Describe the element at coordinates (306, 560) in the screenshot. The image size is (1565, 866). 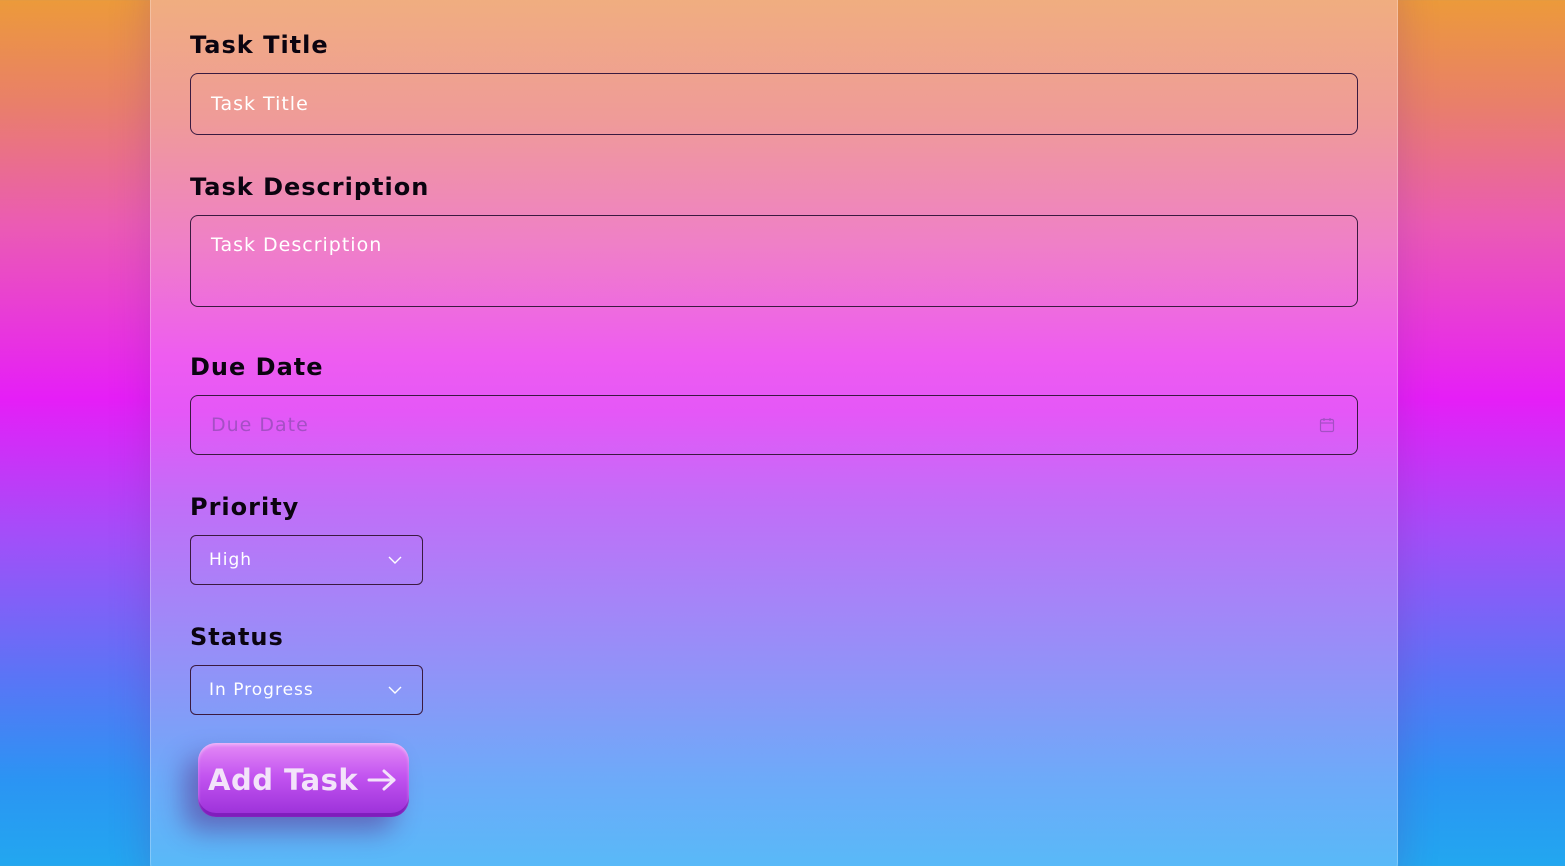
I see `priority-select: High` at that location.